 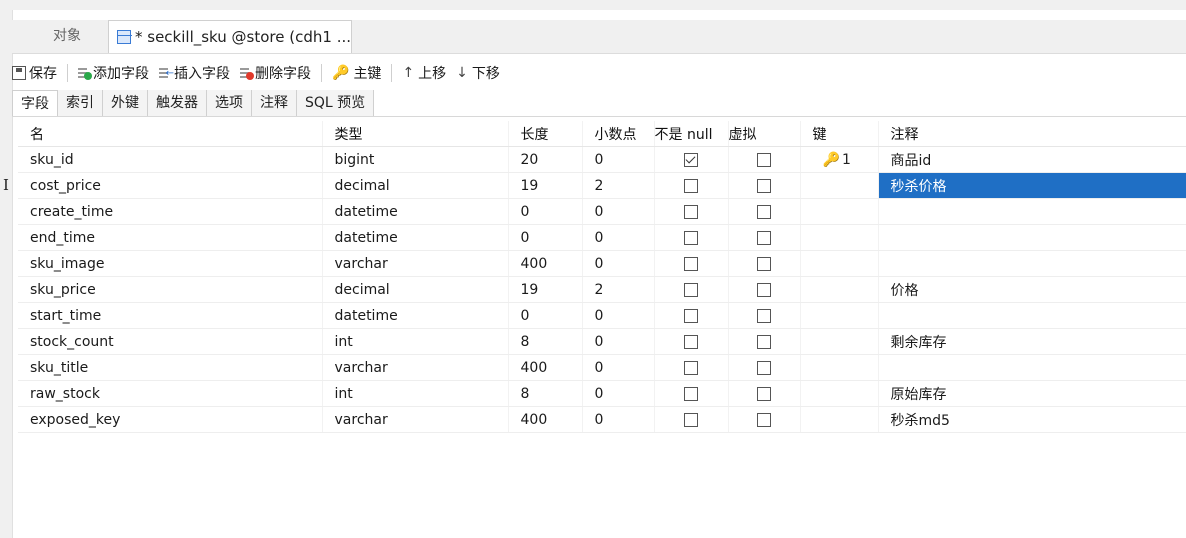 What do you see at coordinates (602, 393) in the screenshot?
I see `table-row: raw_stock int 8 0 原始库存` at bounding box center [602, 393].